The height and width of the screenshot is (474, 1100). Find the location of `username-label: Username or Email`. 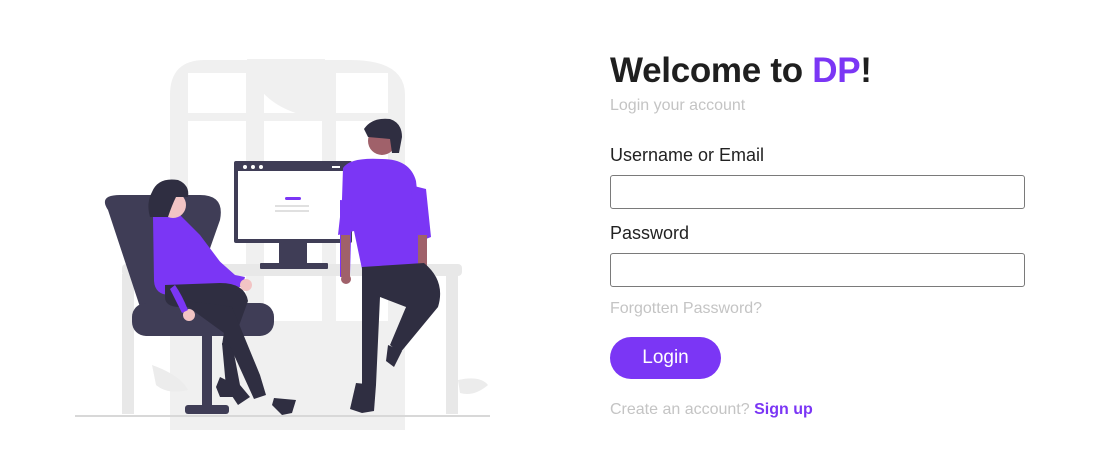

username-label: Username or Email is located at coordinates (687, 155).